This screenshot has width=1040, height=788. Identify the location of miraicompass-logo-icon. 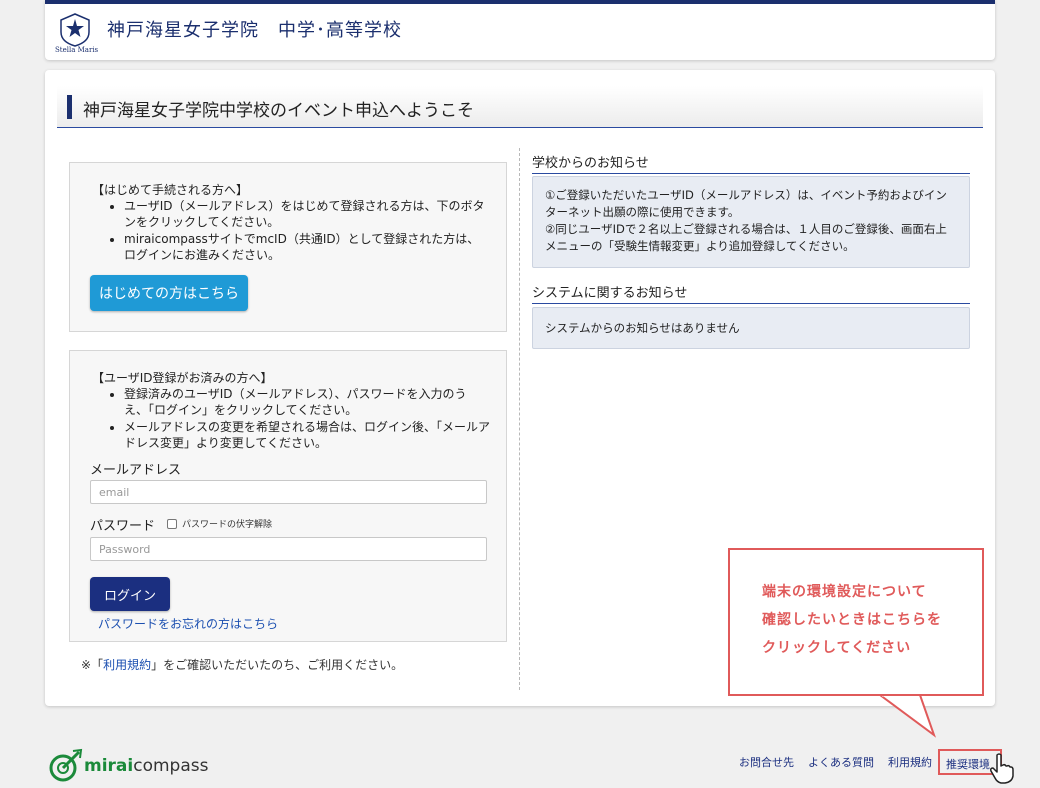
(66, 765).